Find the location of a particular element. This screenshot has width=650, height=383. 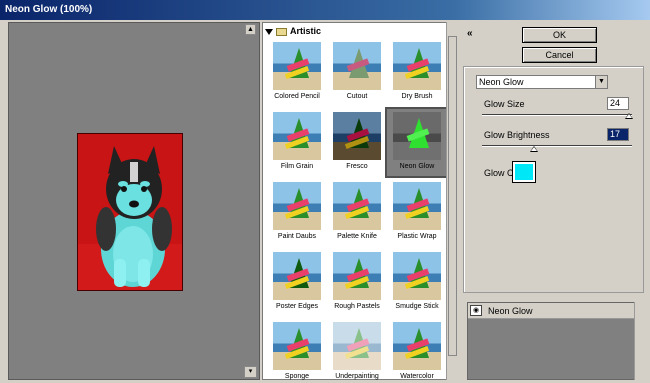

layer-name: Neon Glow is located at coordinates (510, 311).